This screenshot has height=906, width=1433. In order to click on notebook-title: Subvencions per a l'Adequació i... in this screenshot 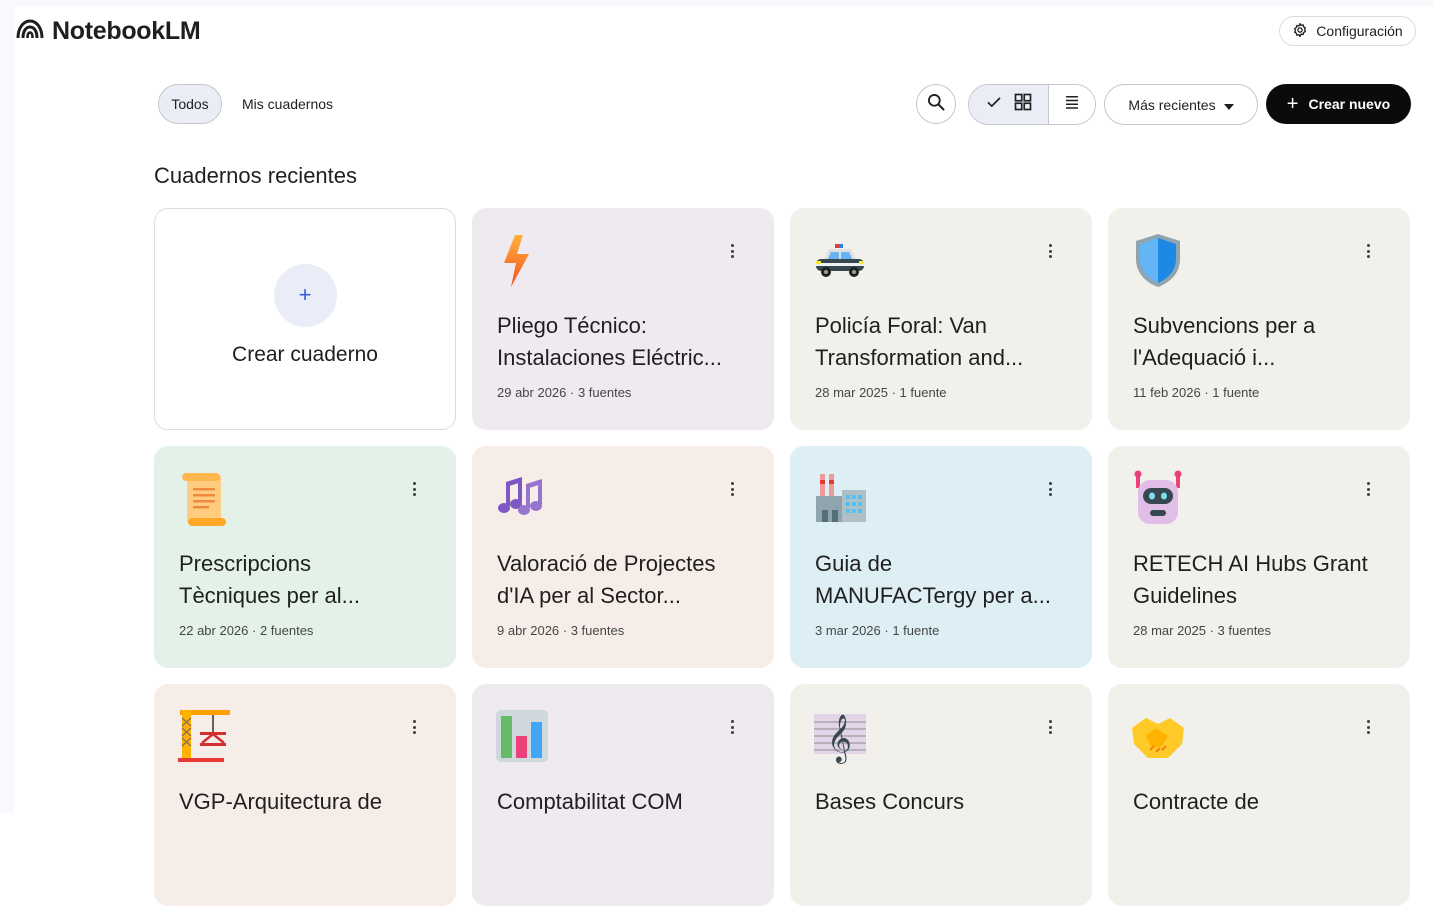, I will do `click(1224, 341)`.